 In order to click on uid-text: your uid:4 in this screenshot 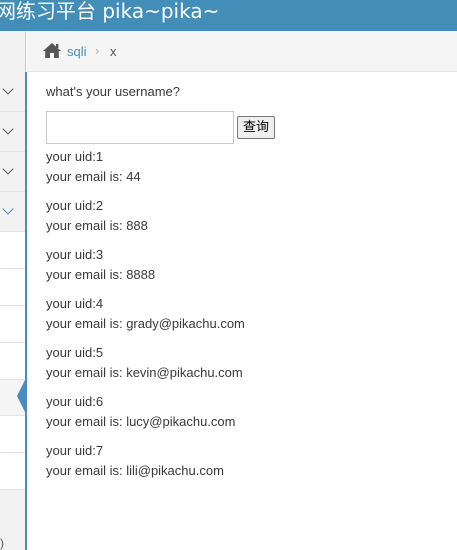, I will do `click(75, 303)`.